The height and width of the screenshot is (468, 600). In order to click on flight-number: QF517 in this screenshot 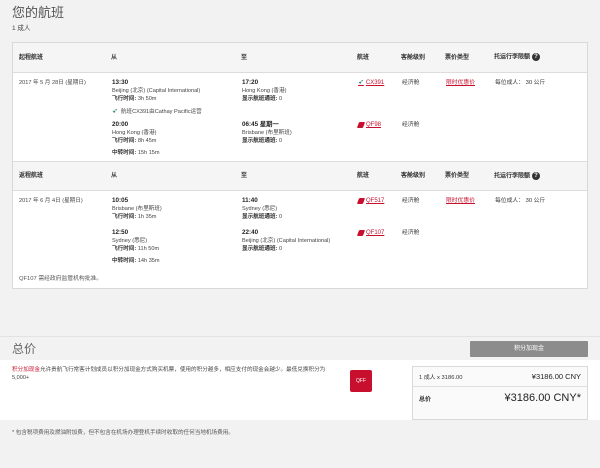, I will do `click(375, 201)`.